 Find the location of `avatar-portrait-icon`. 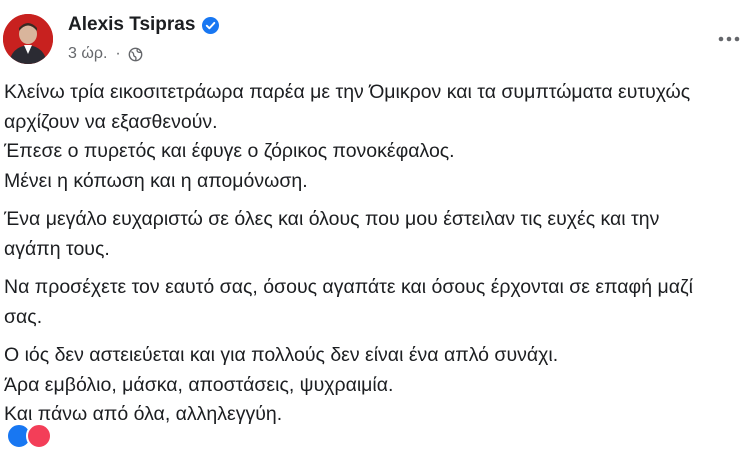

avatar-portrait-icon is located at coordinates (28, 39).